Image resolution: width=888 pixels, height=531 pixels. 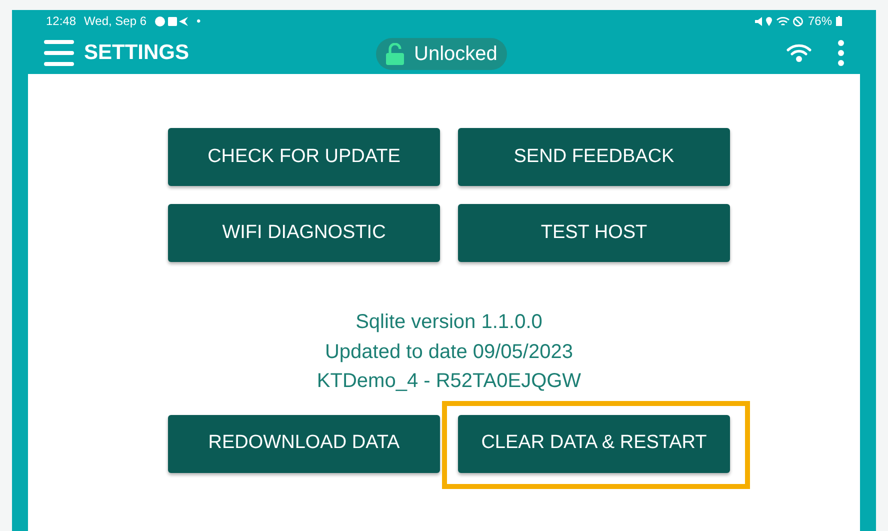 What do you see at coordinates (59, 53) in the screenshot?
I see `menu-icon` at bounding box center [59, 53].